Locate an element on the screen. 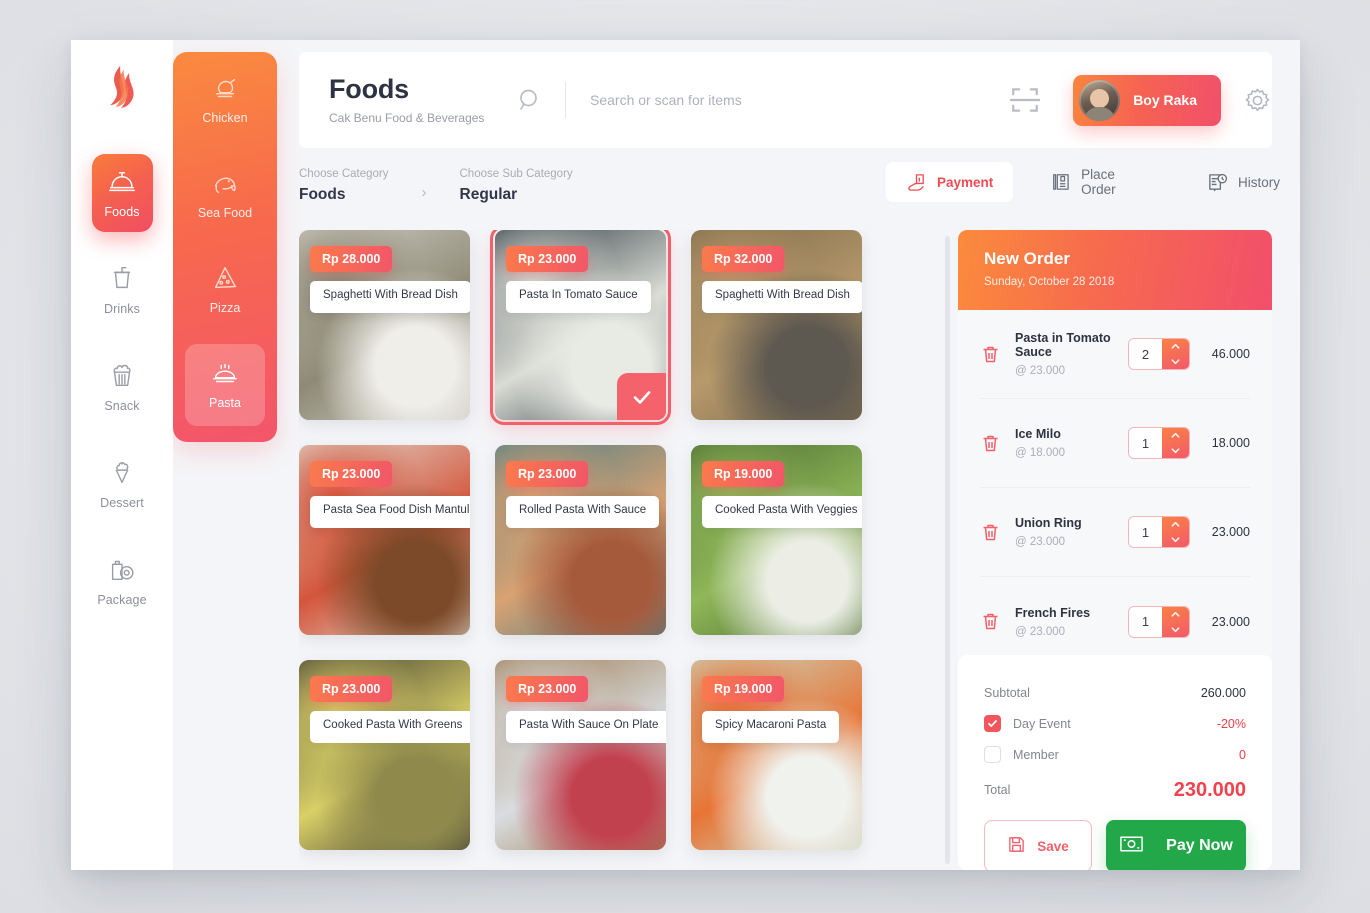 The height and width of the screenshot is (913, 1370). subcategory-item-seafood: Sea Food is located at coordinates (225, 194).